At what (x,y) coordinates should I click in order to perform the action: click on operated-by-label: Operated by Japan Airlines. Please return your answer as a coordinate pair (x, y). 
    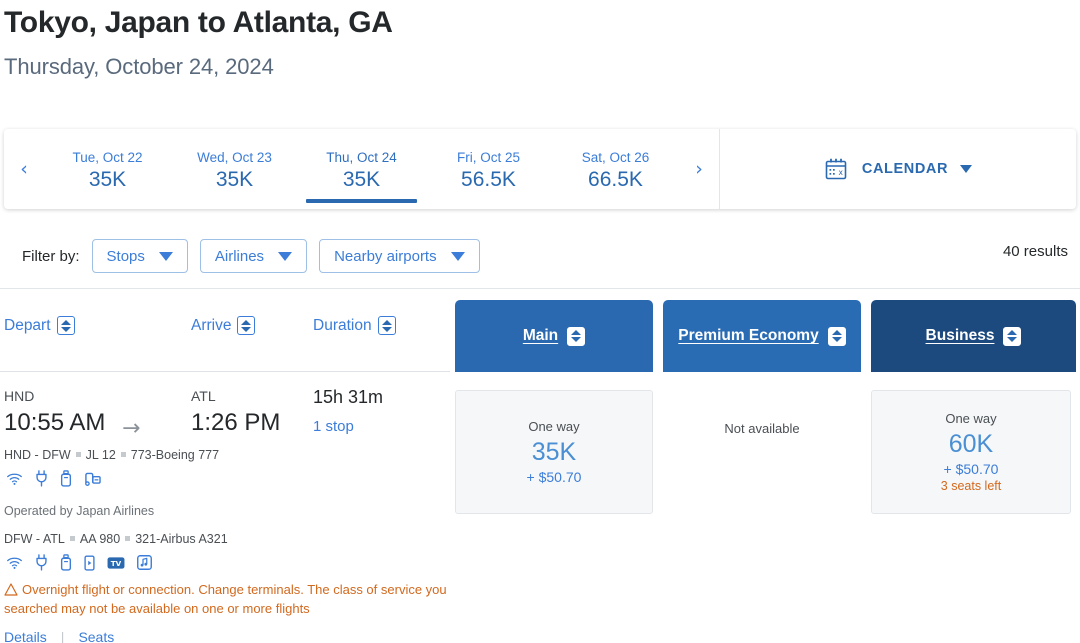
    Looking at the image, I should click on (79, 511).